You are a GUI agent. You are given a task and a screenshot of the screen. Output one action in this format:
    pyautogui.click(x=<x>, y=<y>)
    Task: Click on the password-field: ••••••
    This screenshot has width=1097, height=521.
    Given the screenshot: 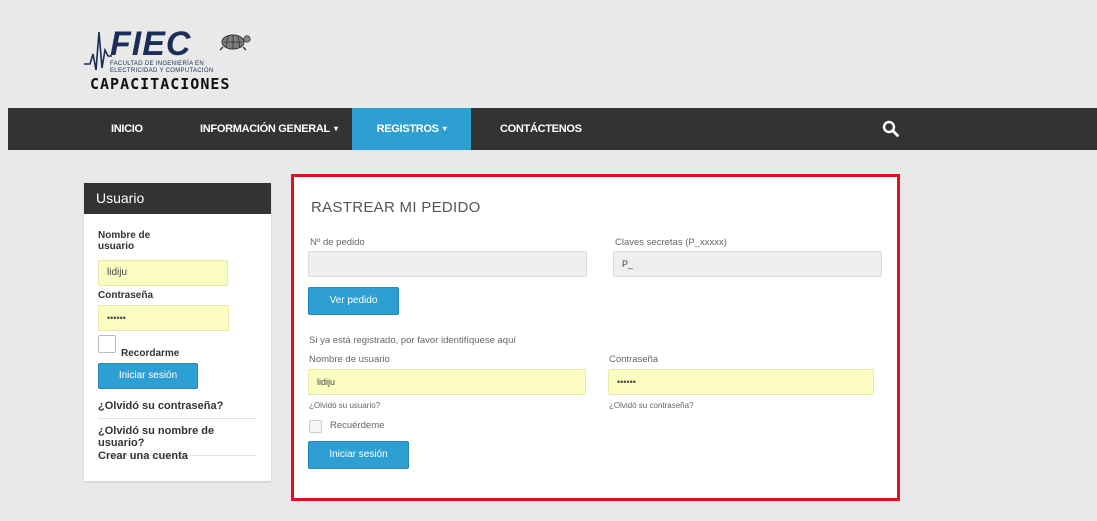 What is the action you would take?
    pyautogui.click(x=163, y=318)
    